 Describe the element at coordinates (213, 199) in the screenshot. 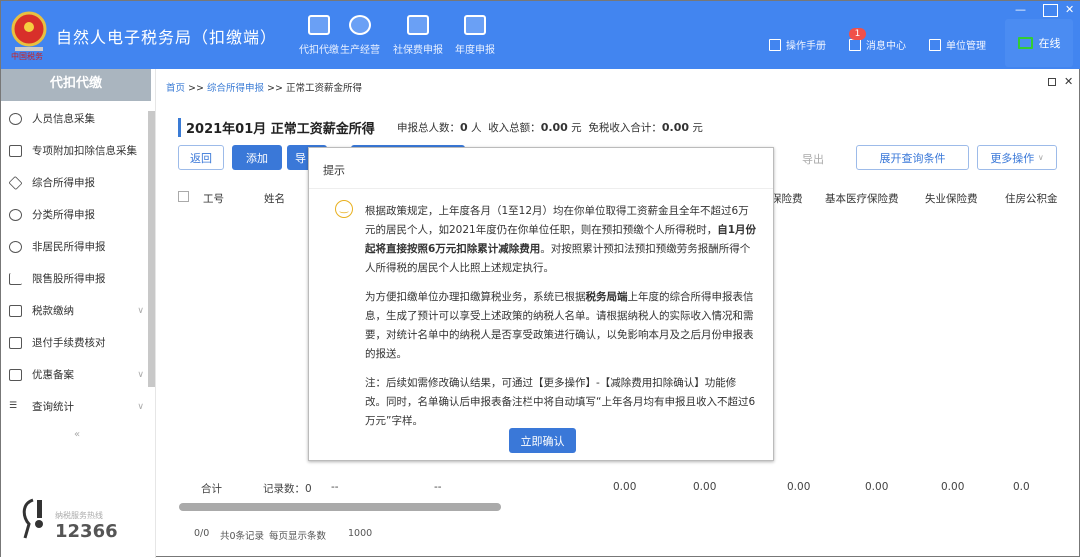

I see `col-header-id: 工号` at that location.